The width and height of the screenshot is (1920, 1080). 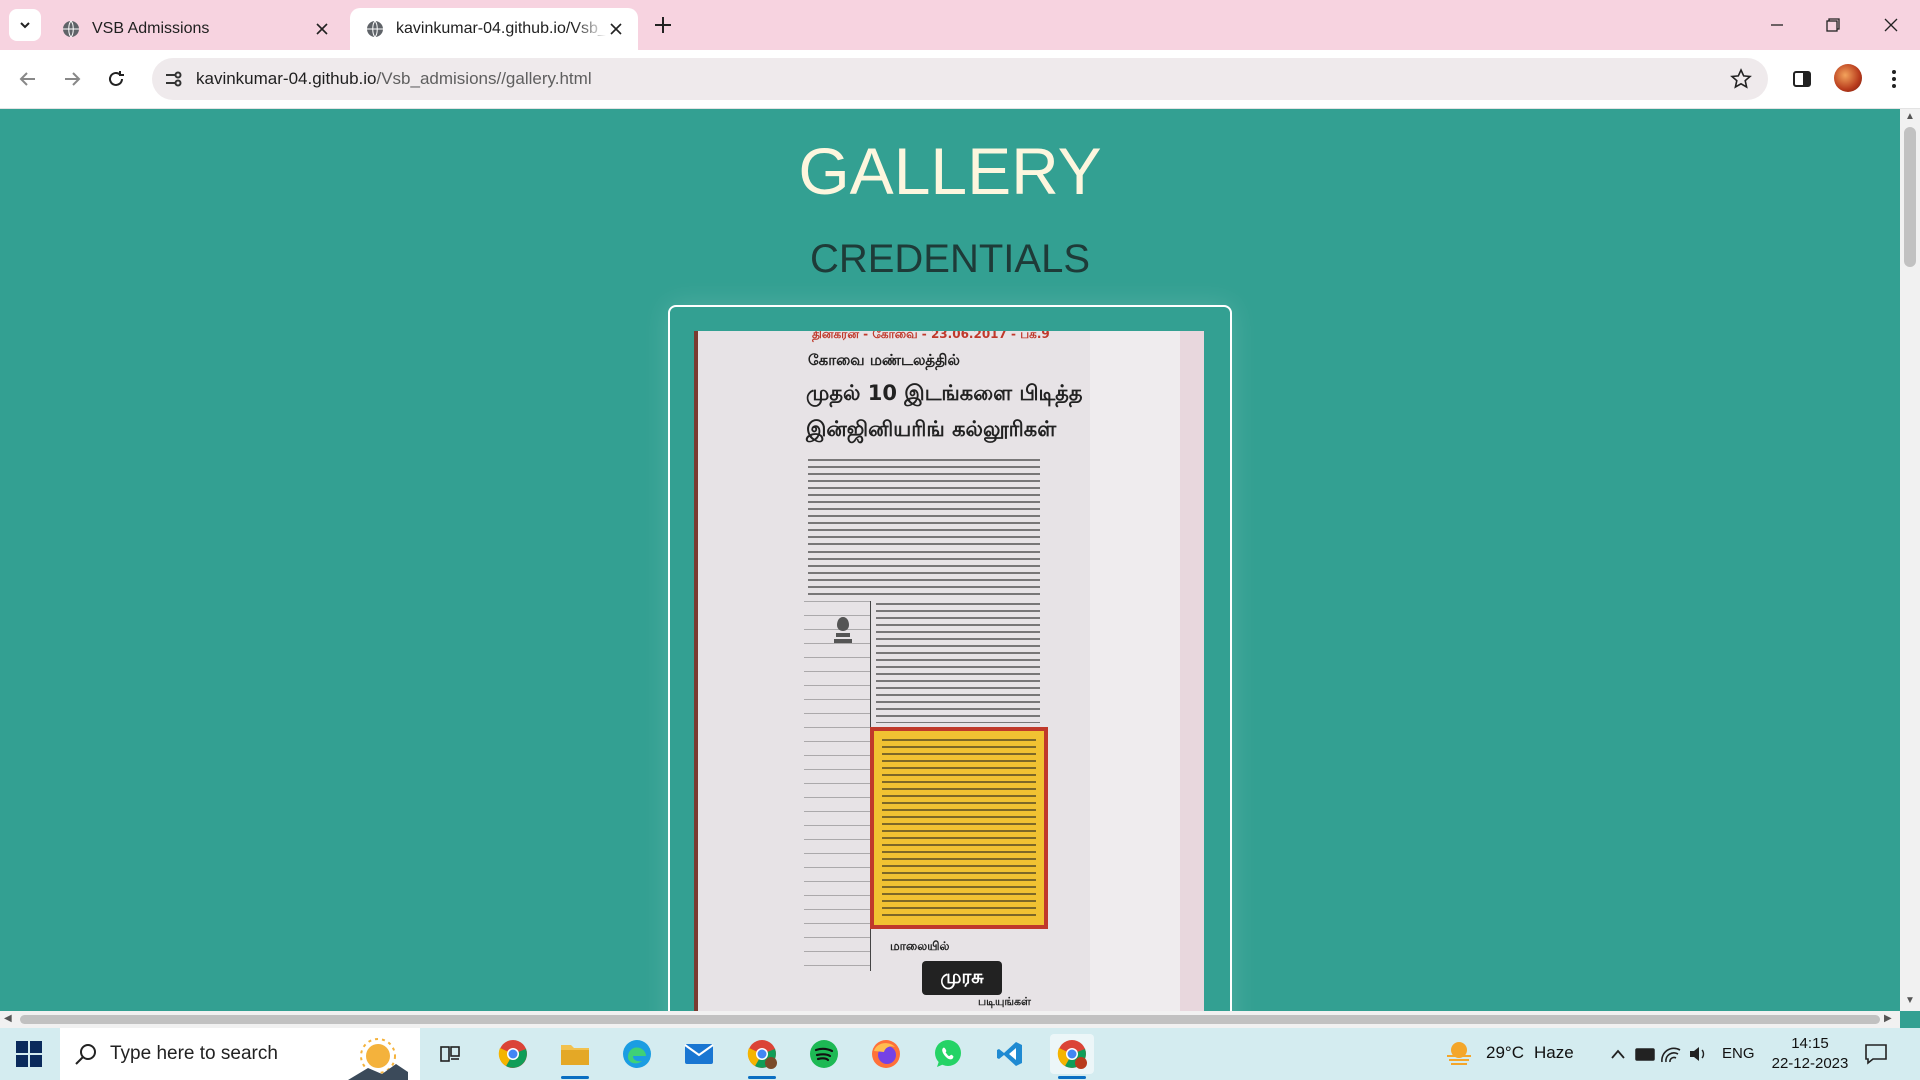 I want to click on footer-ad-logo: முரசு, so click(x=962, y=976).